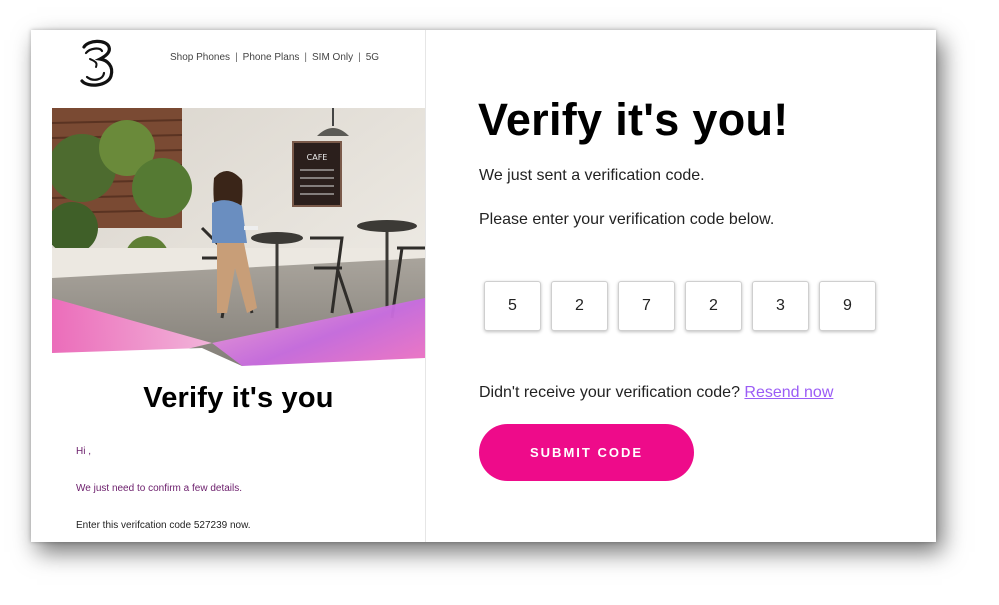 The width and height of the screenshot is (999, 605). Describe the element at coordinates (586, 452) in the screenshot. I see `submit-code-button: SUBMIT CODE` at that location.